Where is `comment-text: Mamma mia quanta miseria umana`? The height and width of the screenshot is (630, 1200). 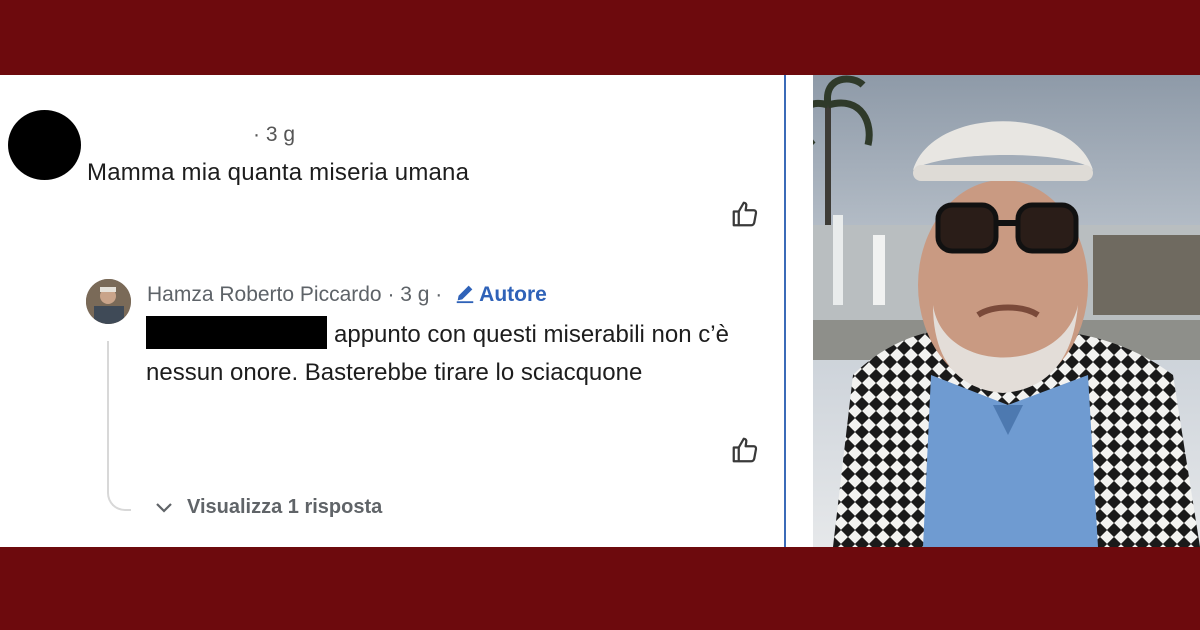 comment-text: Mamma mia quanta miseria umana is located at coordinates (278, 172).